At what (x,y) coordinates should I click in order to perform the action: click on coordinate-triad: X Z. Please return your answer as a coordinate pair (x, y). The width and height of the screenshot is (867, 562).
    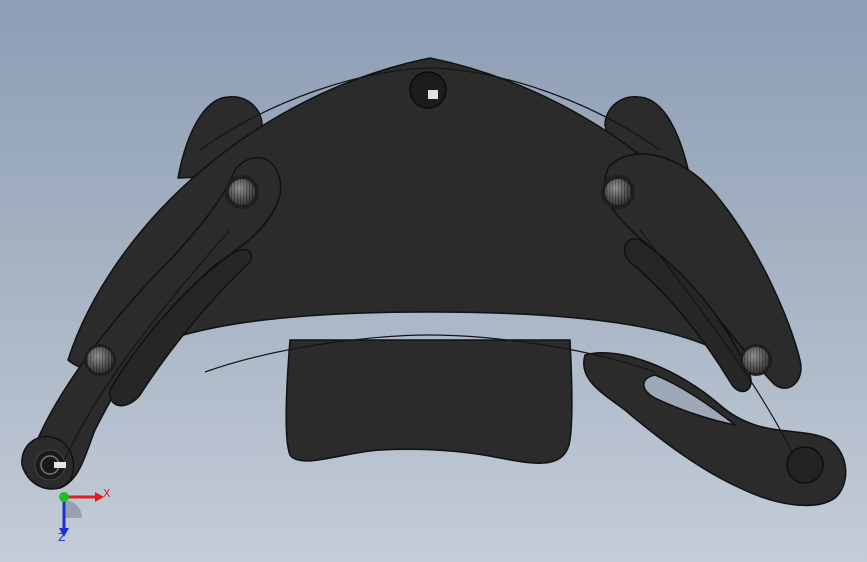
    Looking at the image, I should click on (80, 515).